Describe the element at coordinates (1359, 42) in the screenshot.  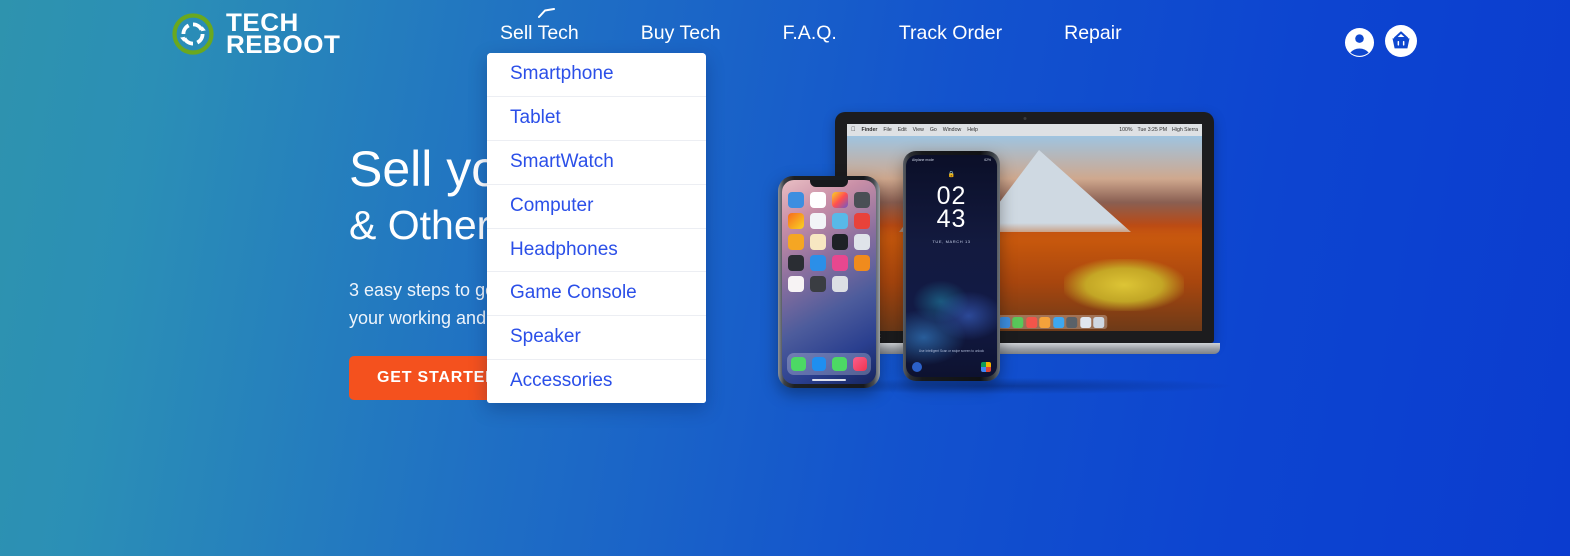
I see `account-icon` at that location.